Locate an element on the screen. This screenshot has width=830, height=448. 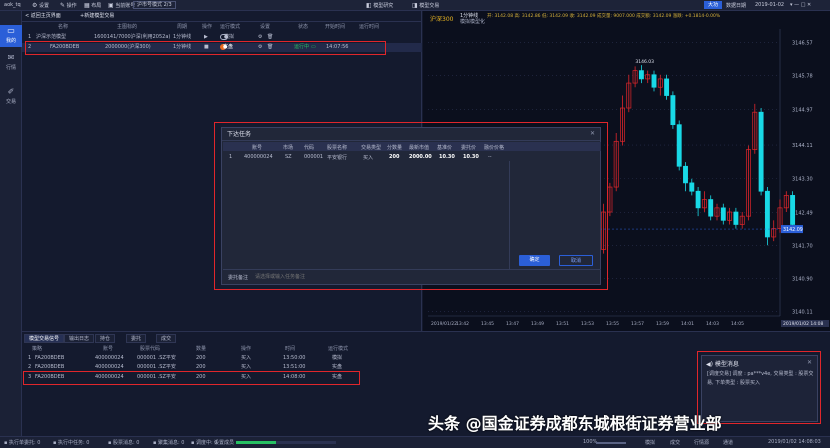
edit-icon: ✎ is located at coordinates (63, 5).